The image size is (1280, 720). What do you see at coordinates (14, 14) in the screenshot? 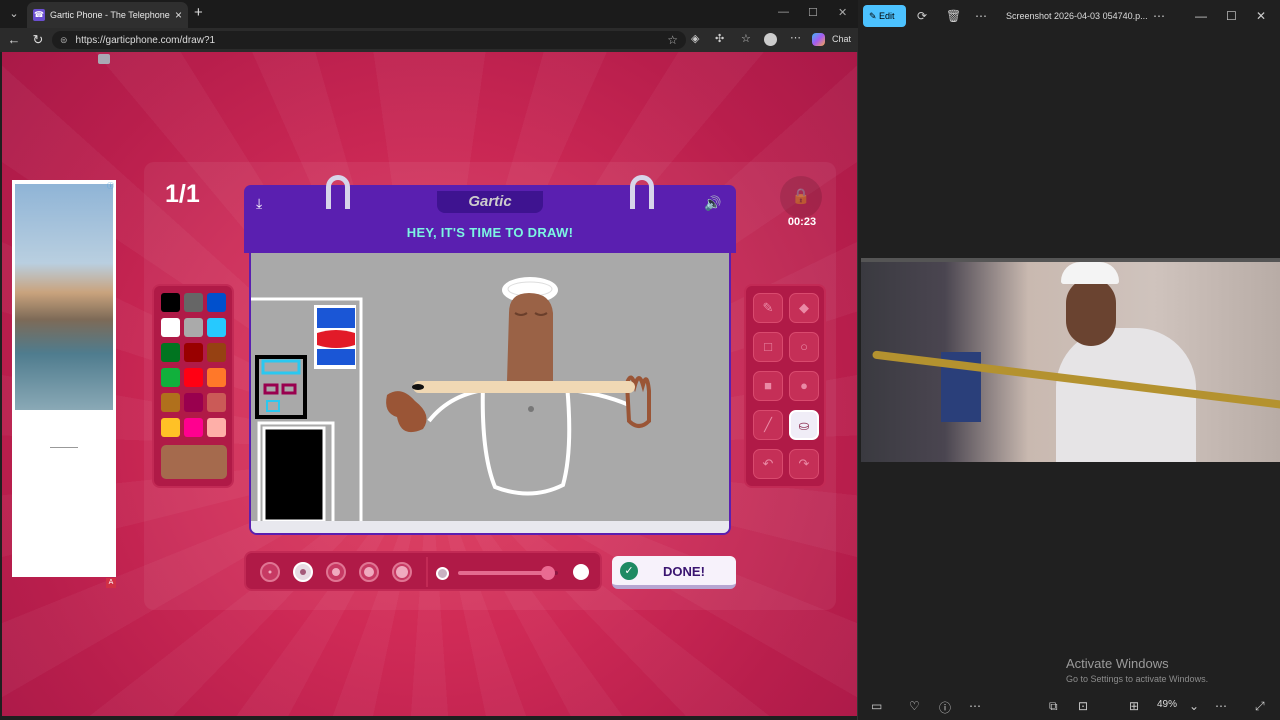
I see `tab-list-button: ⌄` at bounding box center [14, 14].